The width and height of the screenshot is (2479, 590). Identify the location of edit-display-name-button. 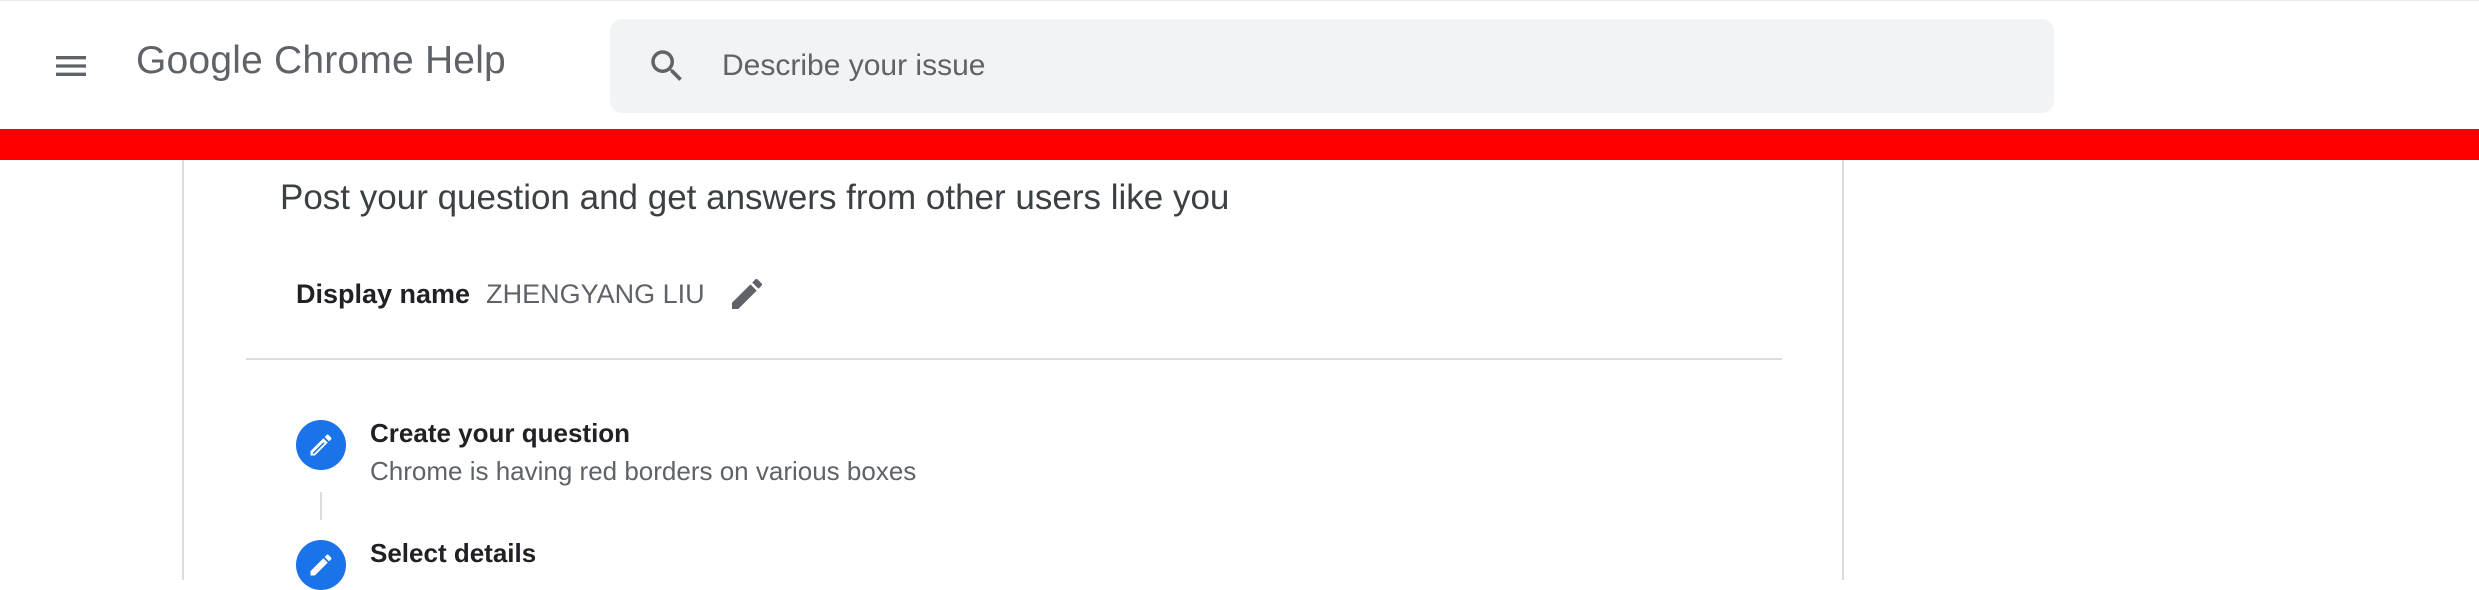
(747, 294).